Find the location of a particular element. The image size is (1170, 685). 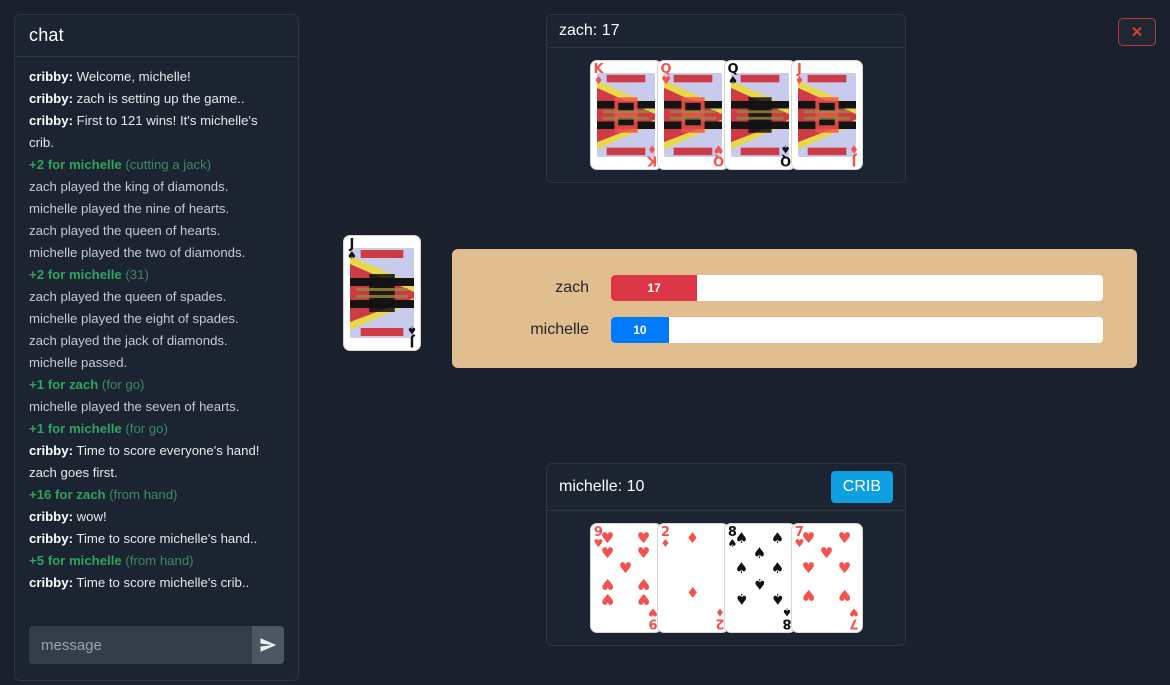

chat-score-line: +5 for michelle (from hand) is located at coordinates (156, 561).